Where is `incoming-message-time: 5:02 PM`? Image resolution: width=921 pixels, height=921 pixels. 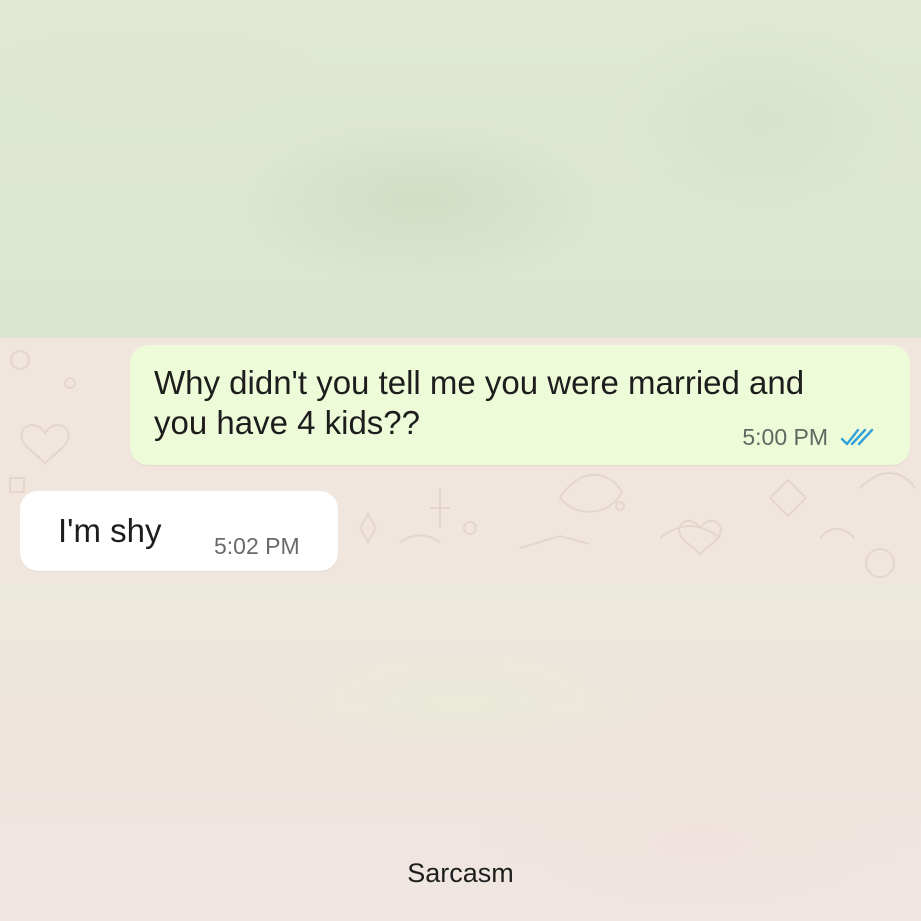 incoming-message-time: 5:02 PM is located at coordinates (257, 546).